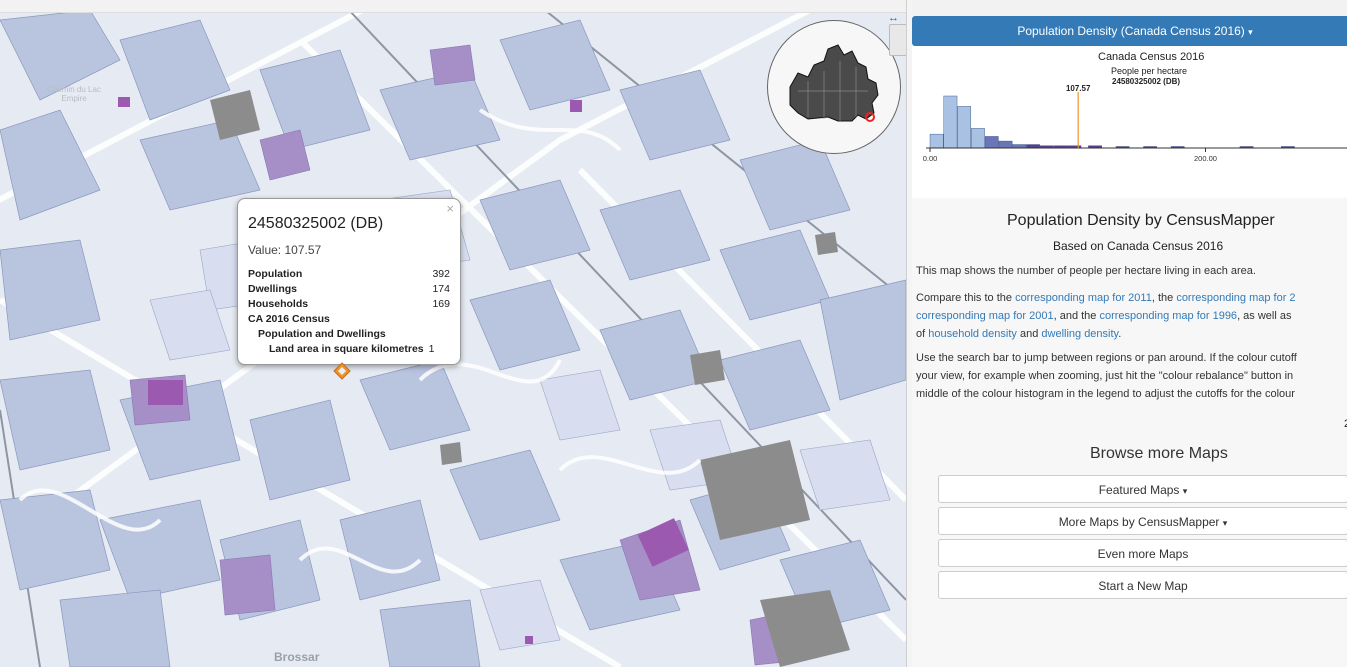 This screenshot has height=667, width=1347. I want to click on popup-row-land-area: Land area in square kilometres 1, so click(349, 349).